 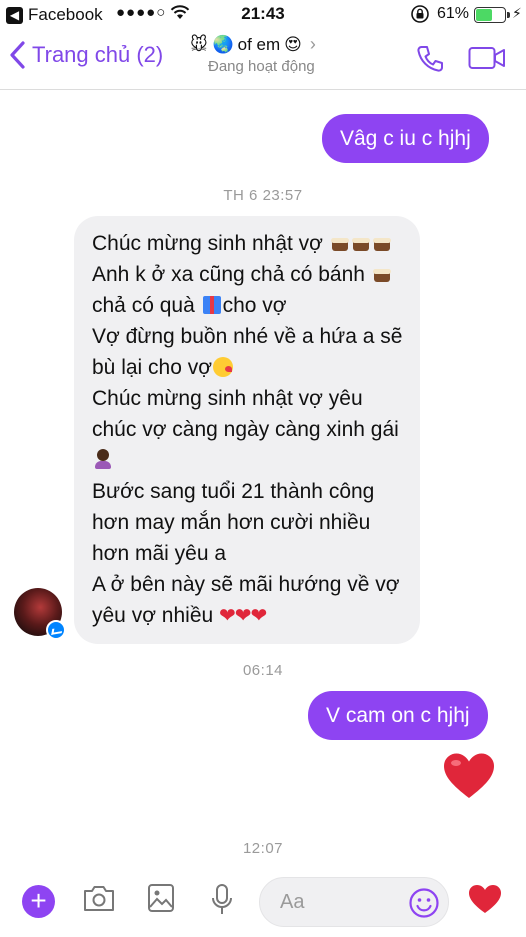 I want to click on message-line: A ở bên này sẽ mãi hướng về vợ, so click(x=246, y=584).